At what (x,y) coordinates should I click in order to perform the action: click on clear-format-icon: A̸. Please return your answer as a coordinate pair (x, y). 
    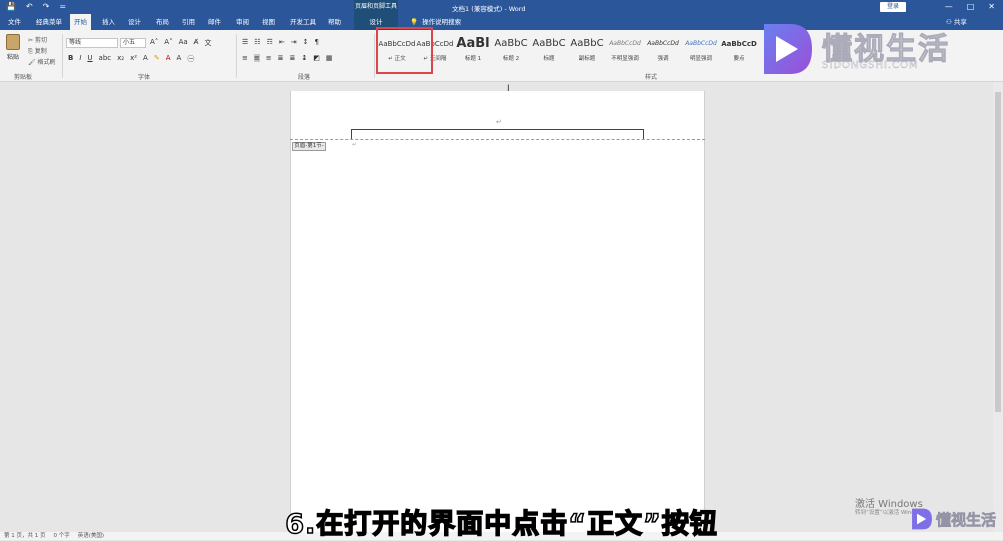
    Looking at the image, I should click on (196, 43).